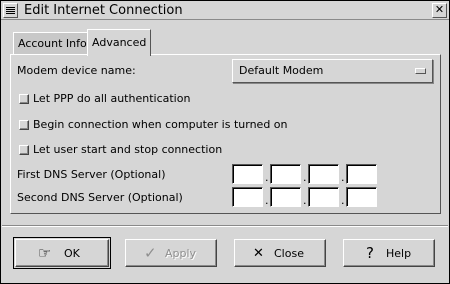  I want to click on apply-button: ✓ Apply, so click(171, 253).